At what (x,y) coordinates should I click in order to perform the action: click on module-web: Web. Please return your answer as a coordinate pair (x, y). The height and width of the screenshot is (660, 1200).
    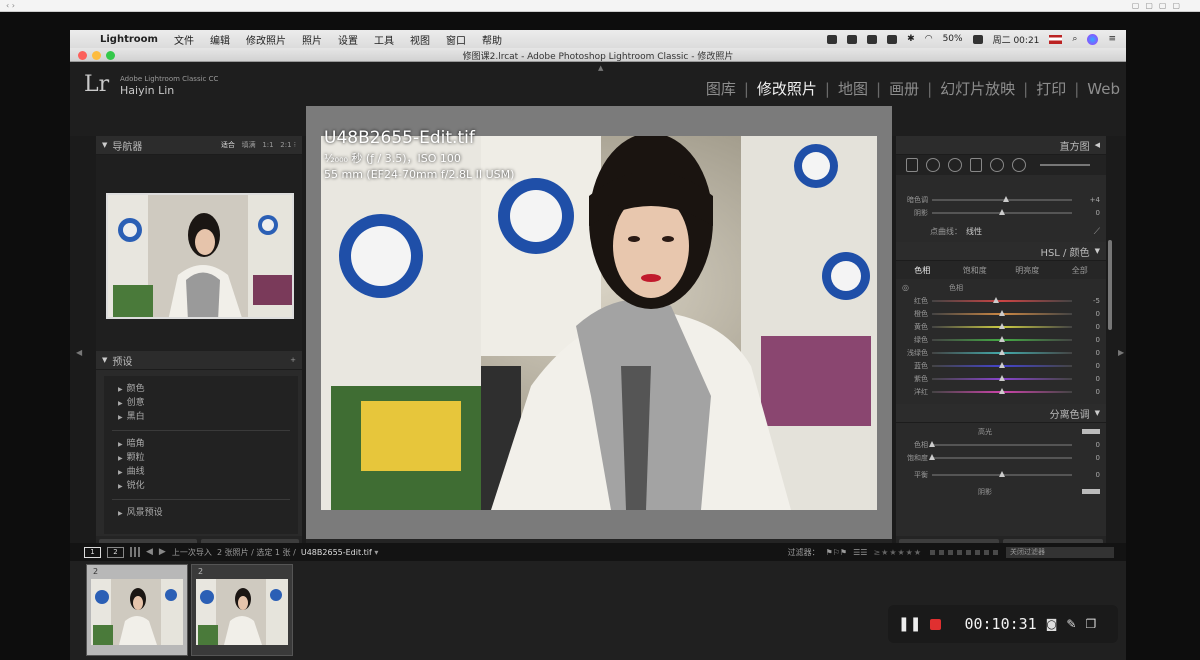
    Looking at the image, I should click on (1103, 89).